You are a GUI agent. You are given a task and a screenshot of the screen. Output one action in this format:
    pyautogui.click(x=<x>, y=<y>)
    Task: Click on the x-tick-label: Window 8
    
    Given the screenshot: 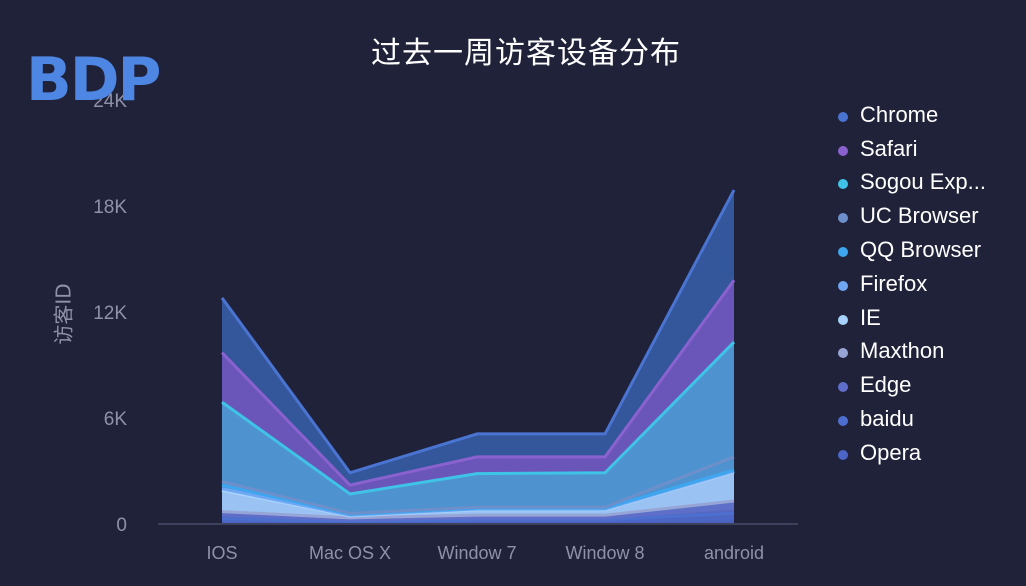 What is the action you would take?
    pyautogui.click(x=604, y=553)
    